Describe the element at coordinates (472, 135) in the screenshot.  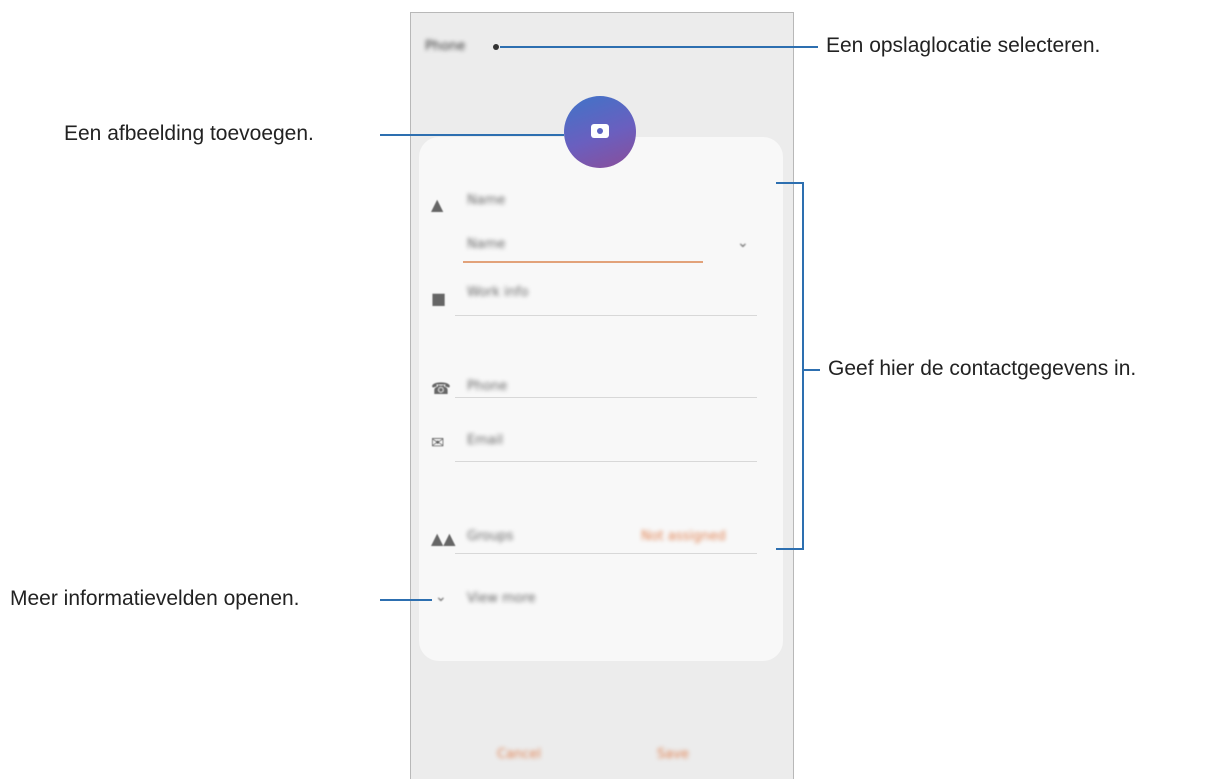
I see `picture-leader-line` at that location.